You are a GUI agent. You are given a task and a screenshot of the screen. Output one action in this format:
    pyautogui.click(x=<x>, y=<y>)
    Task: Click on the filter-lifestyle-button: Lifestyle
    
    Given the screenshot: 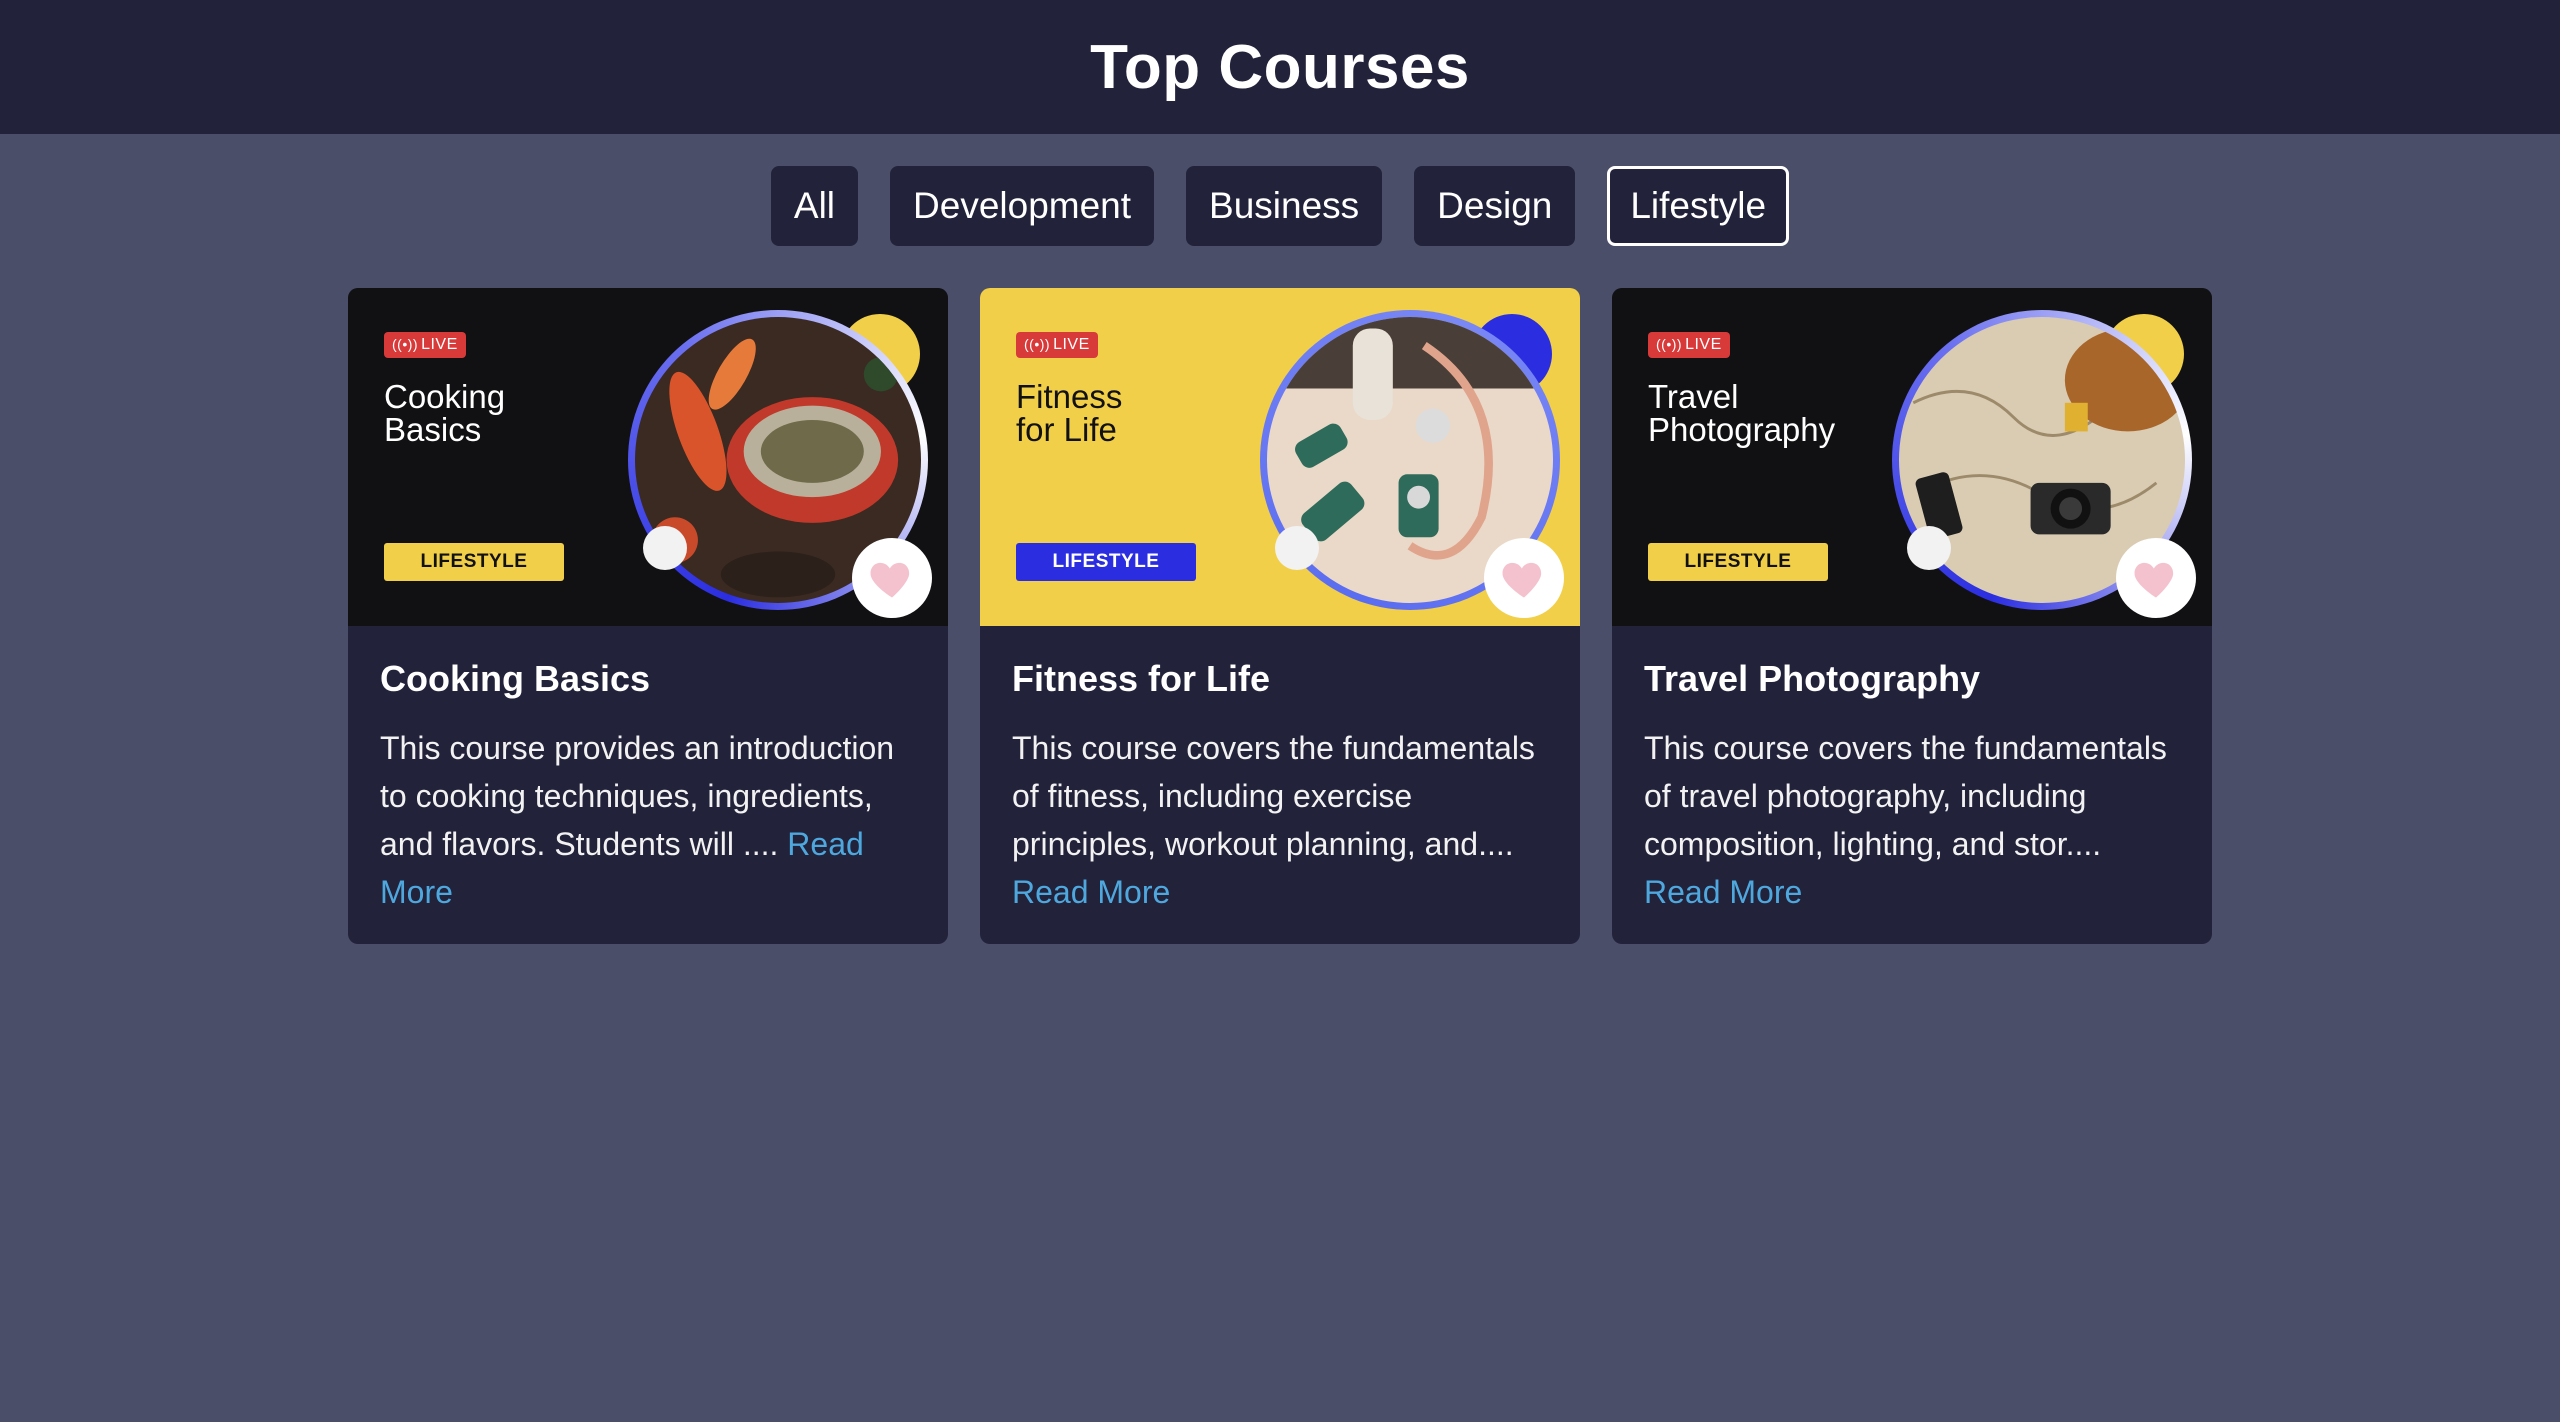 What is the action you would take?
    pyautogui.click(x=1698, y=206)
    